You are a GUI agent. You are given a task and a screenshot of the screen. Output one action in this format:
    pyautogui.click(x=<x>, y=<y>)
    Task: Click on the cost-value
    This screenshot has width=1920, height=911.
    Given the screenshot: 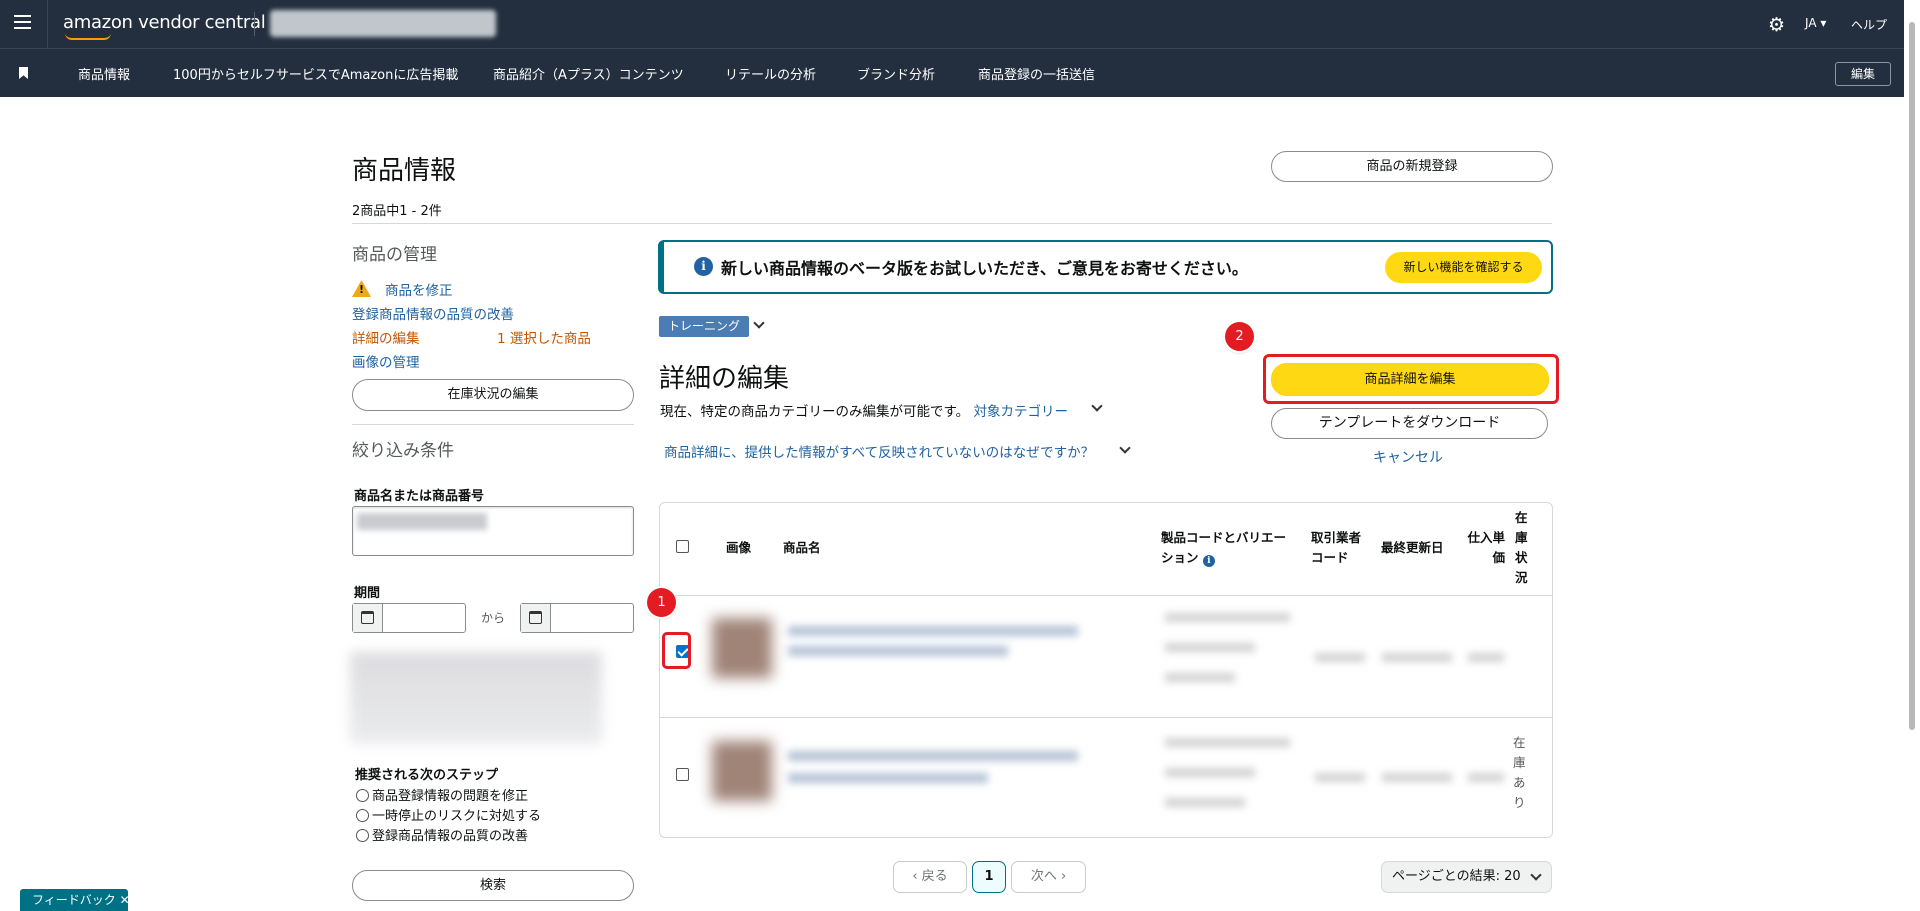 What is the action you would take?
    pyautogui.click(x=1486, y=657)
    